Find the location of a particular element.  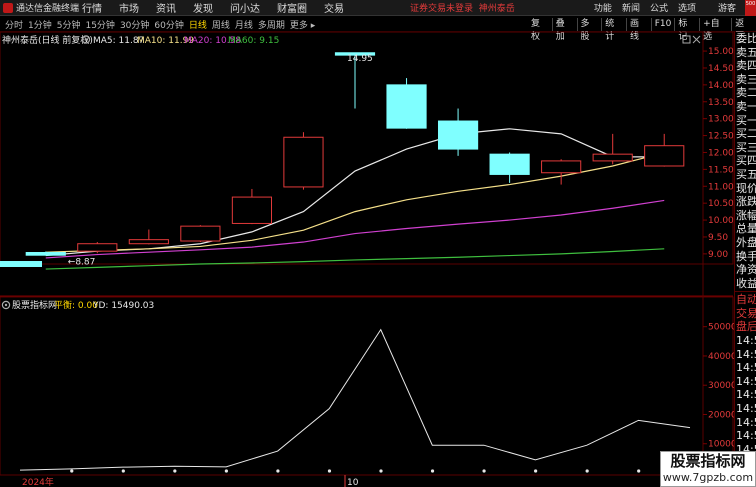

price-tick-label: 13.00 is located at coordinates (721, 120).